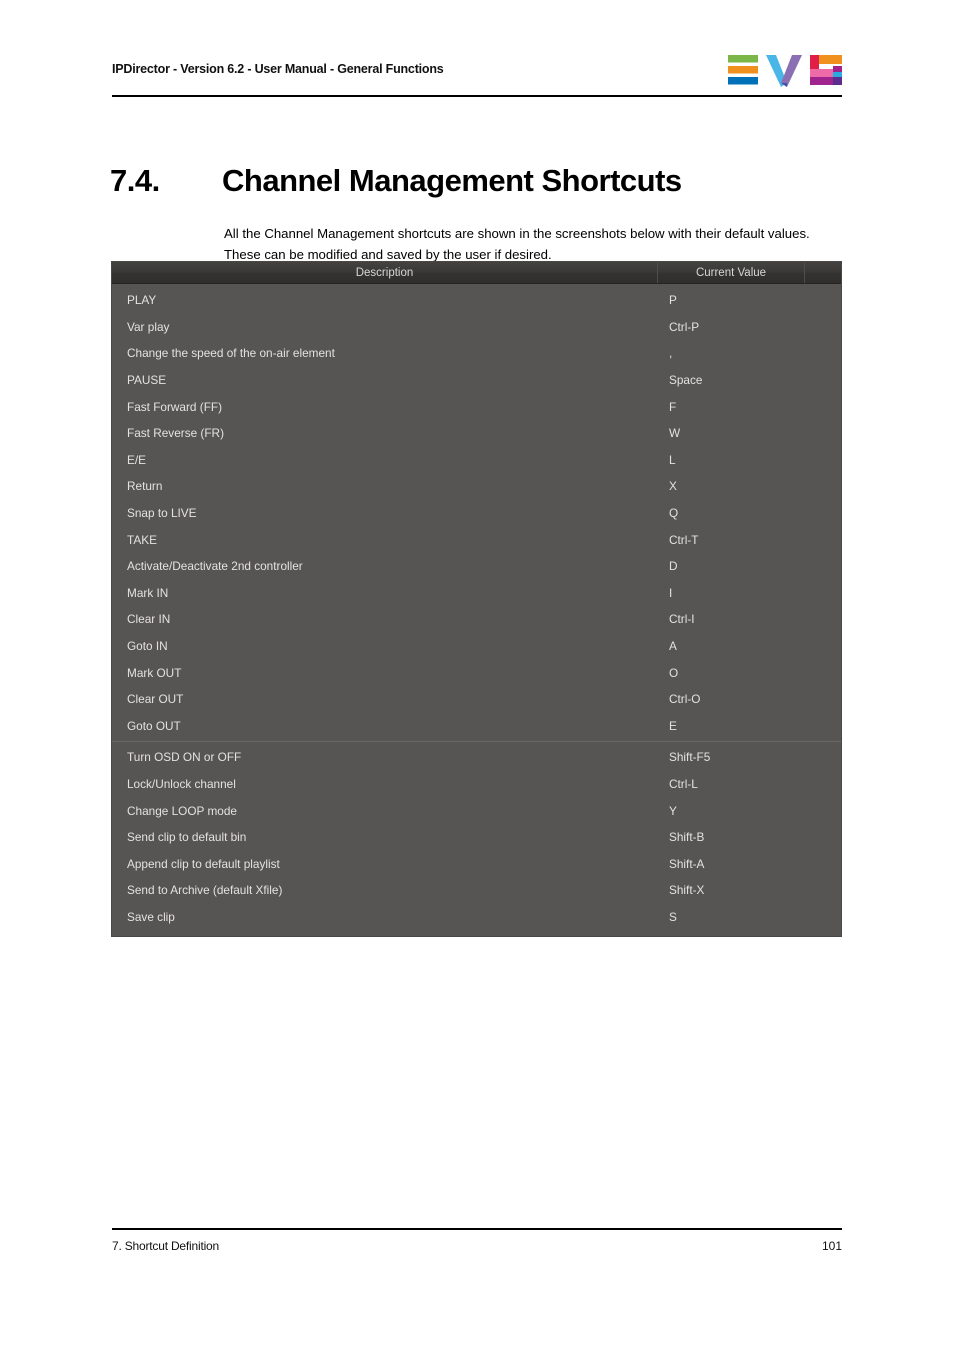 This screenshot has width=954, height=1350. Describe the element at coordinates (731, 784) in the screenshot. I see `shortcut-current-value: Ctrl-L` at that location.